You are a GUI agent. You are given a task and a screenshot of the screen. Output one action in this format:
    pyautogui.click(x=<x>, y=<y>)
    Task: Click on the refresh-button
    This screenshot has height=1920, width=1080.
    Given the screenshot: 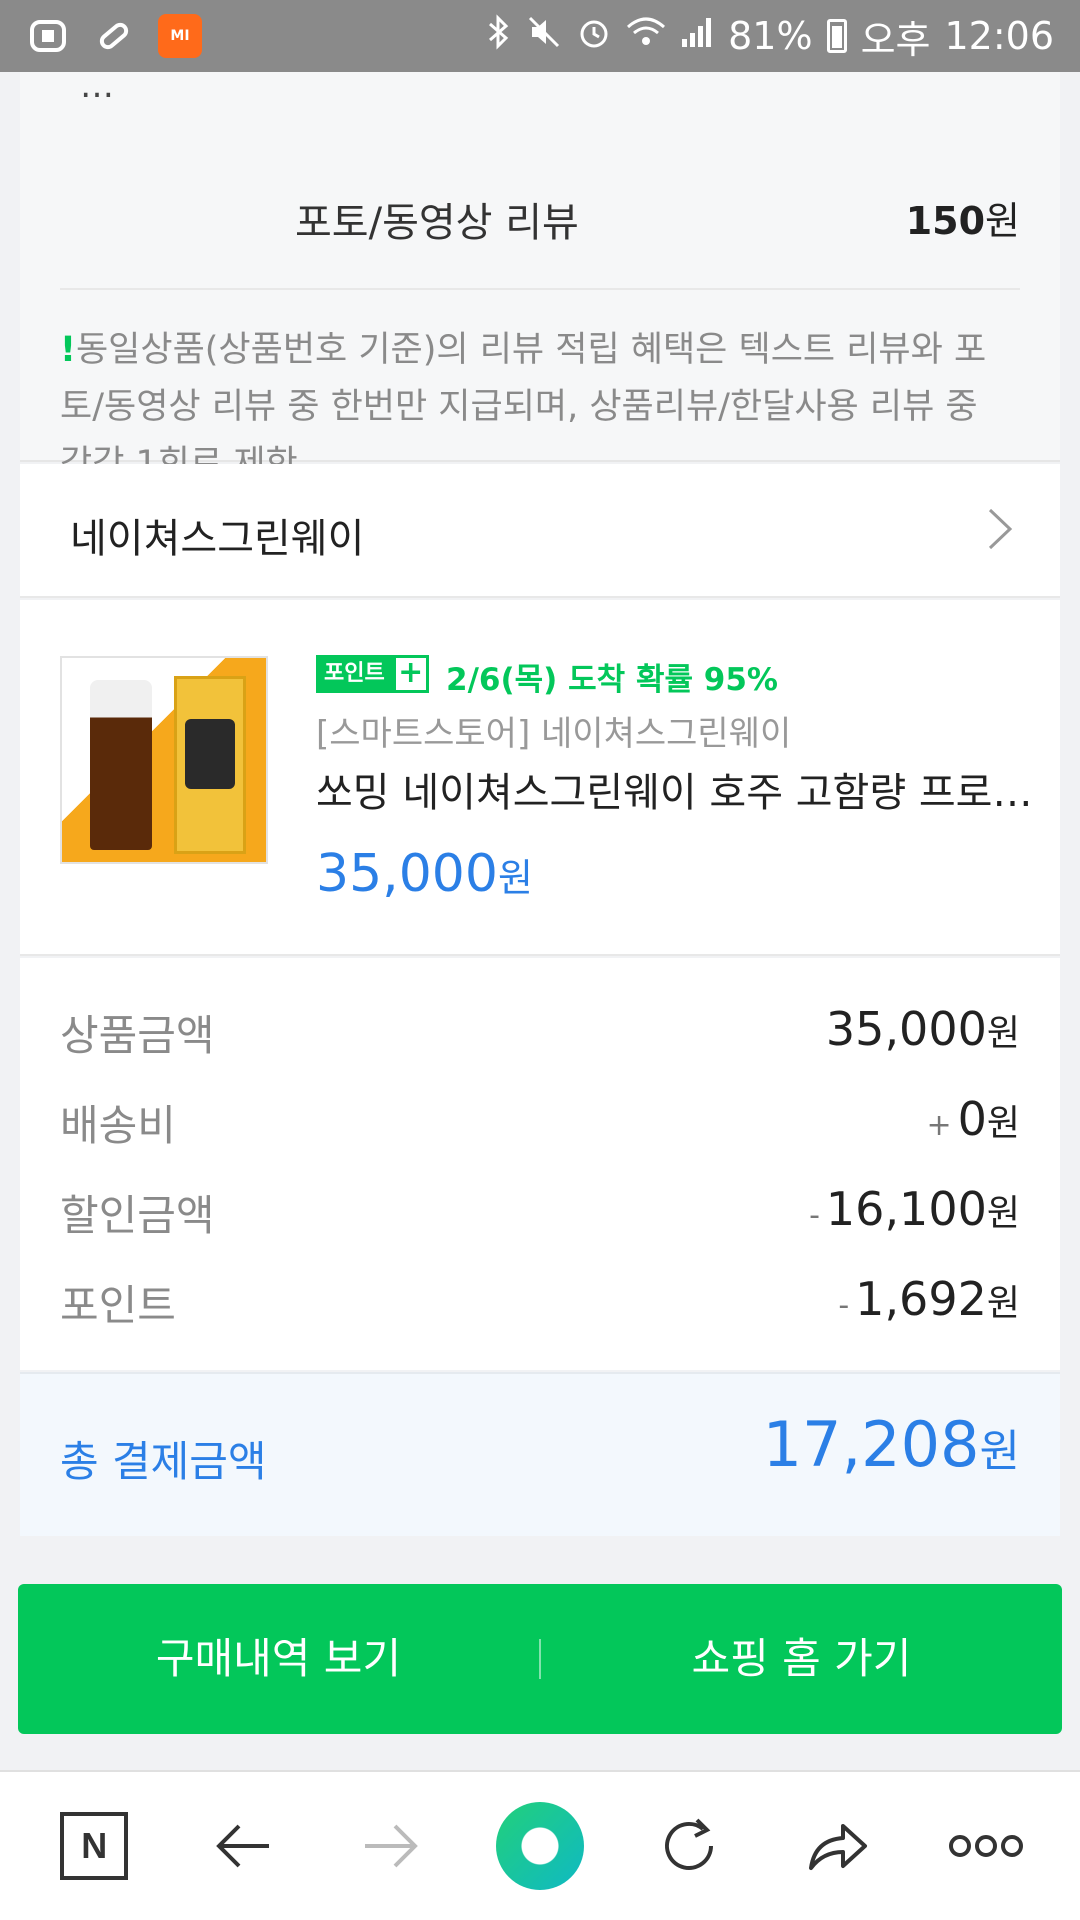 What is the action you would take?
    pyautogui.click(x=689, y=1846)
    